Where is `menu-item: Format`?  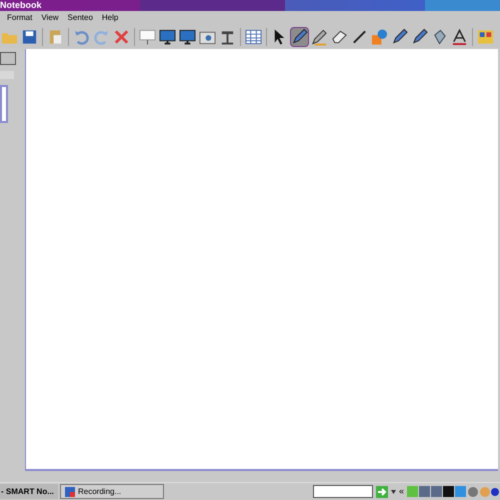
menu-item: Format is located at coordinates (19, 18).